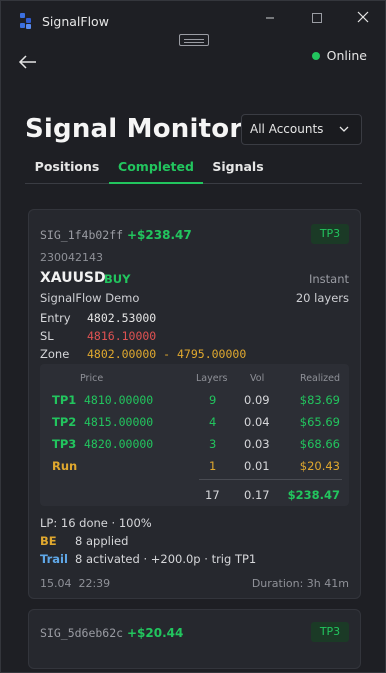 Image resolution: width=386 pixels, height=673 pixels. What do you see at coordinates (55, 354) in the screenshot?
I see `zone-label: Zone` at bounding box center [55, 354].